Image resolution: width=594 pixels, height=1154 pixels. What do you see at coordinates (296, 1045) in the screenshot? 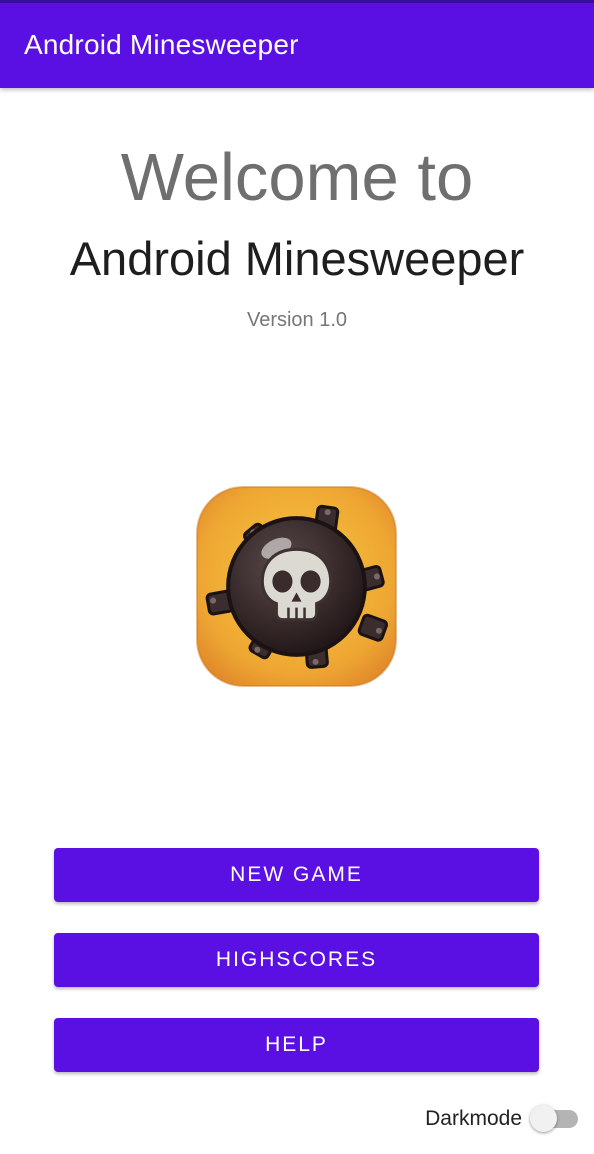
I see `help-button: HELP` at bounding box center [296, 1045].